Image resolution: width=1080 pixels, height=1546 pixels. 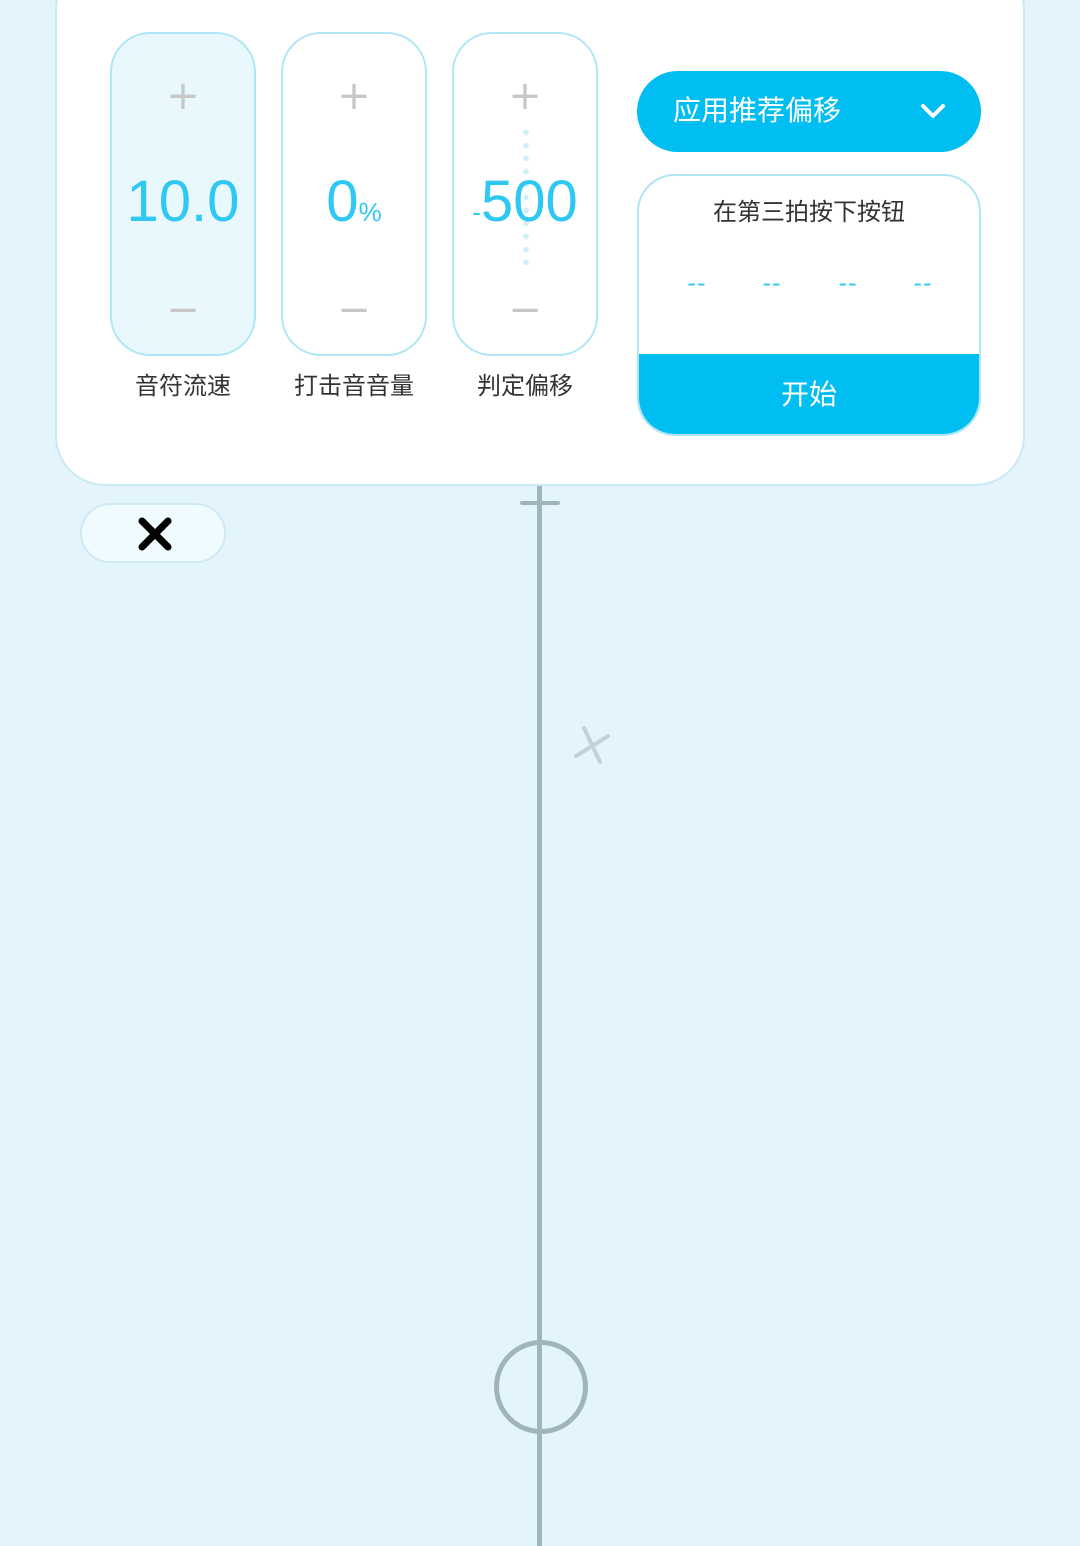 I want to click on note-speed-plus-button: +, so click(x=183, y=96).